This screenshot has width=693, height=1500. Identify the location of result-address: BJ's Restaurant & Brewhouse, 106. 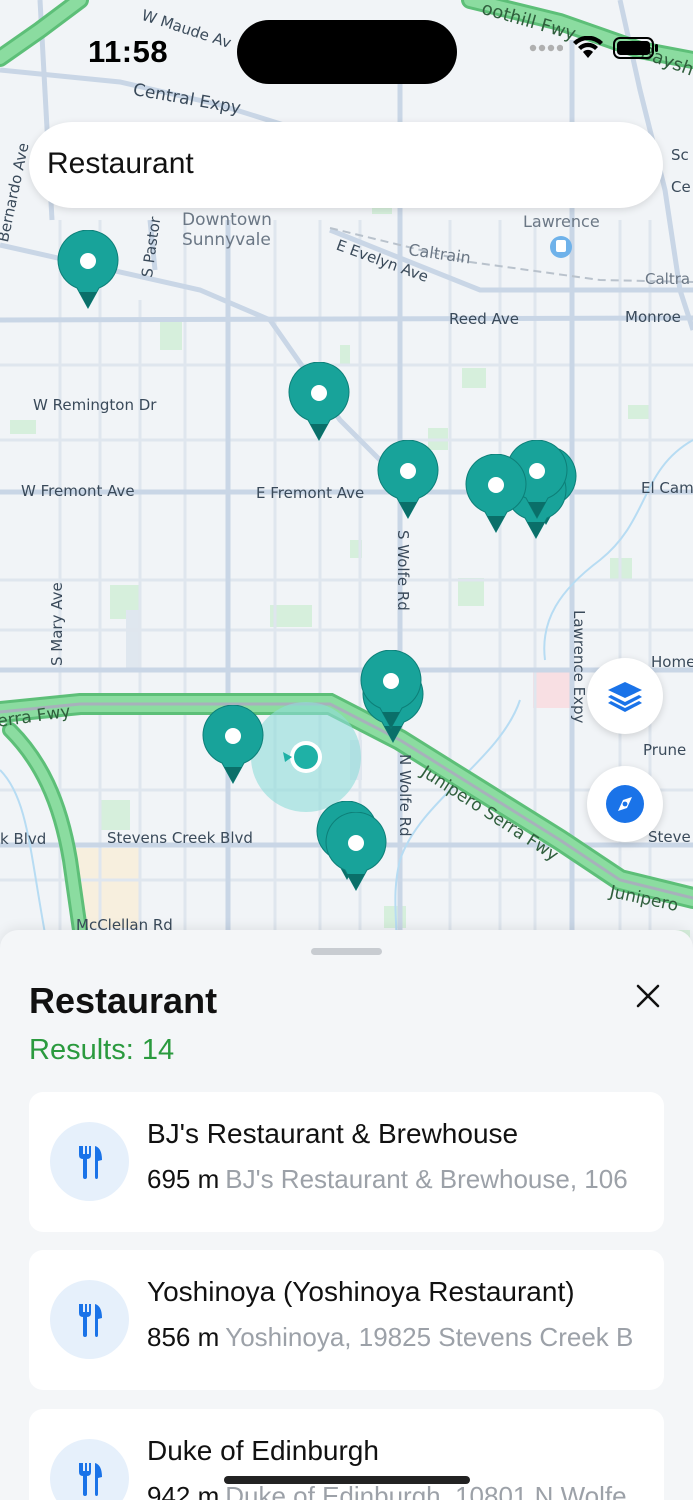
(426, 1179).